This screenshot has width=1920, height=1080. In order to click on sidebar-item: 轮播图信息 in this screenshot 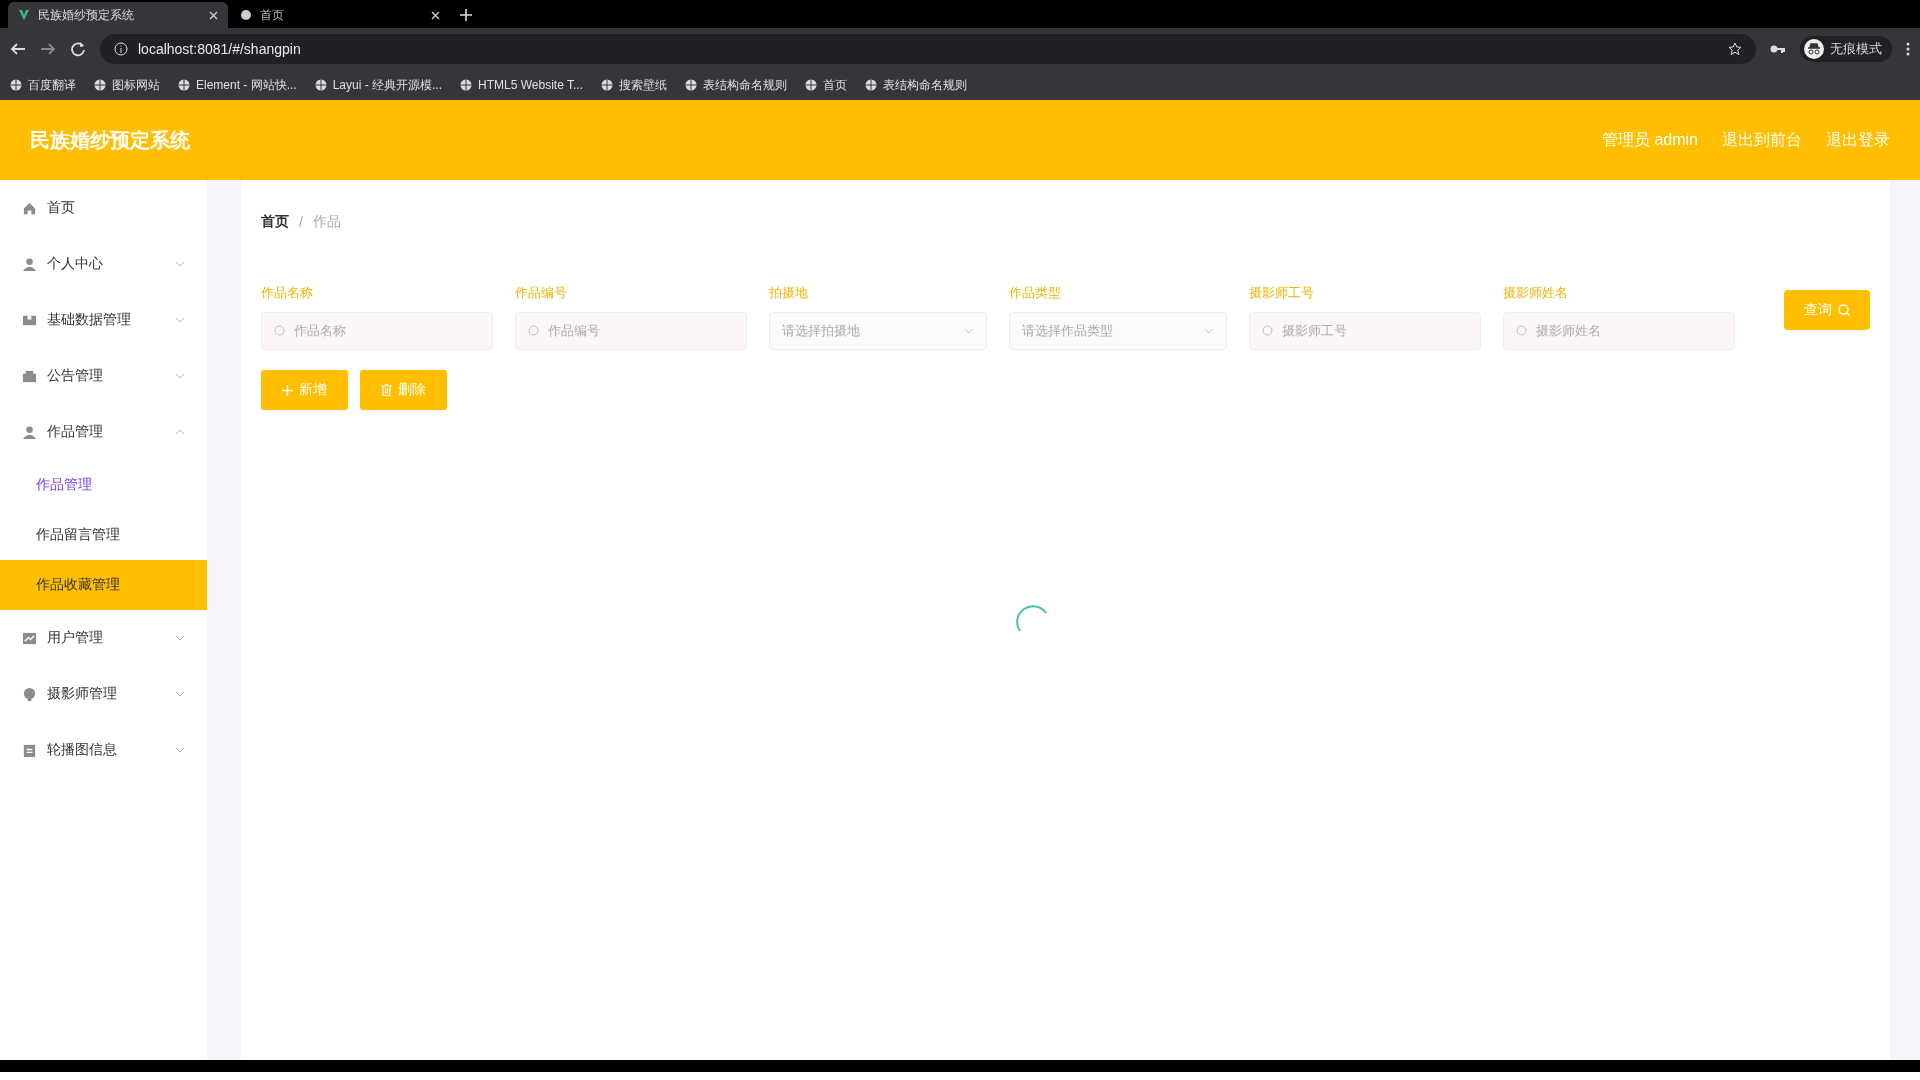, I will do `click(103, 750)`.